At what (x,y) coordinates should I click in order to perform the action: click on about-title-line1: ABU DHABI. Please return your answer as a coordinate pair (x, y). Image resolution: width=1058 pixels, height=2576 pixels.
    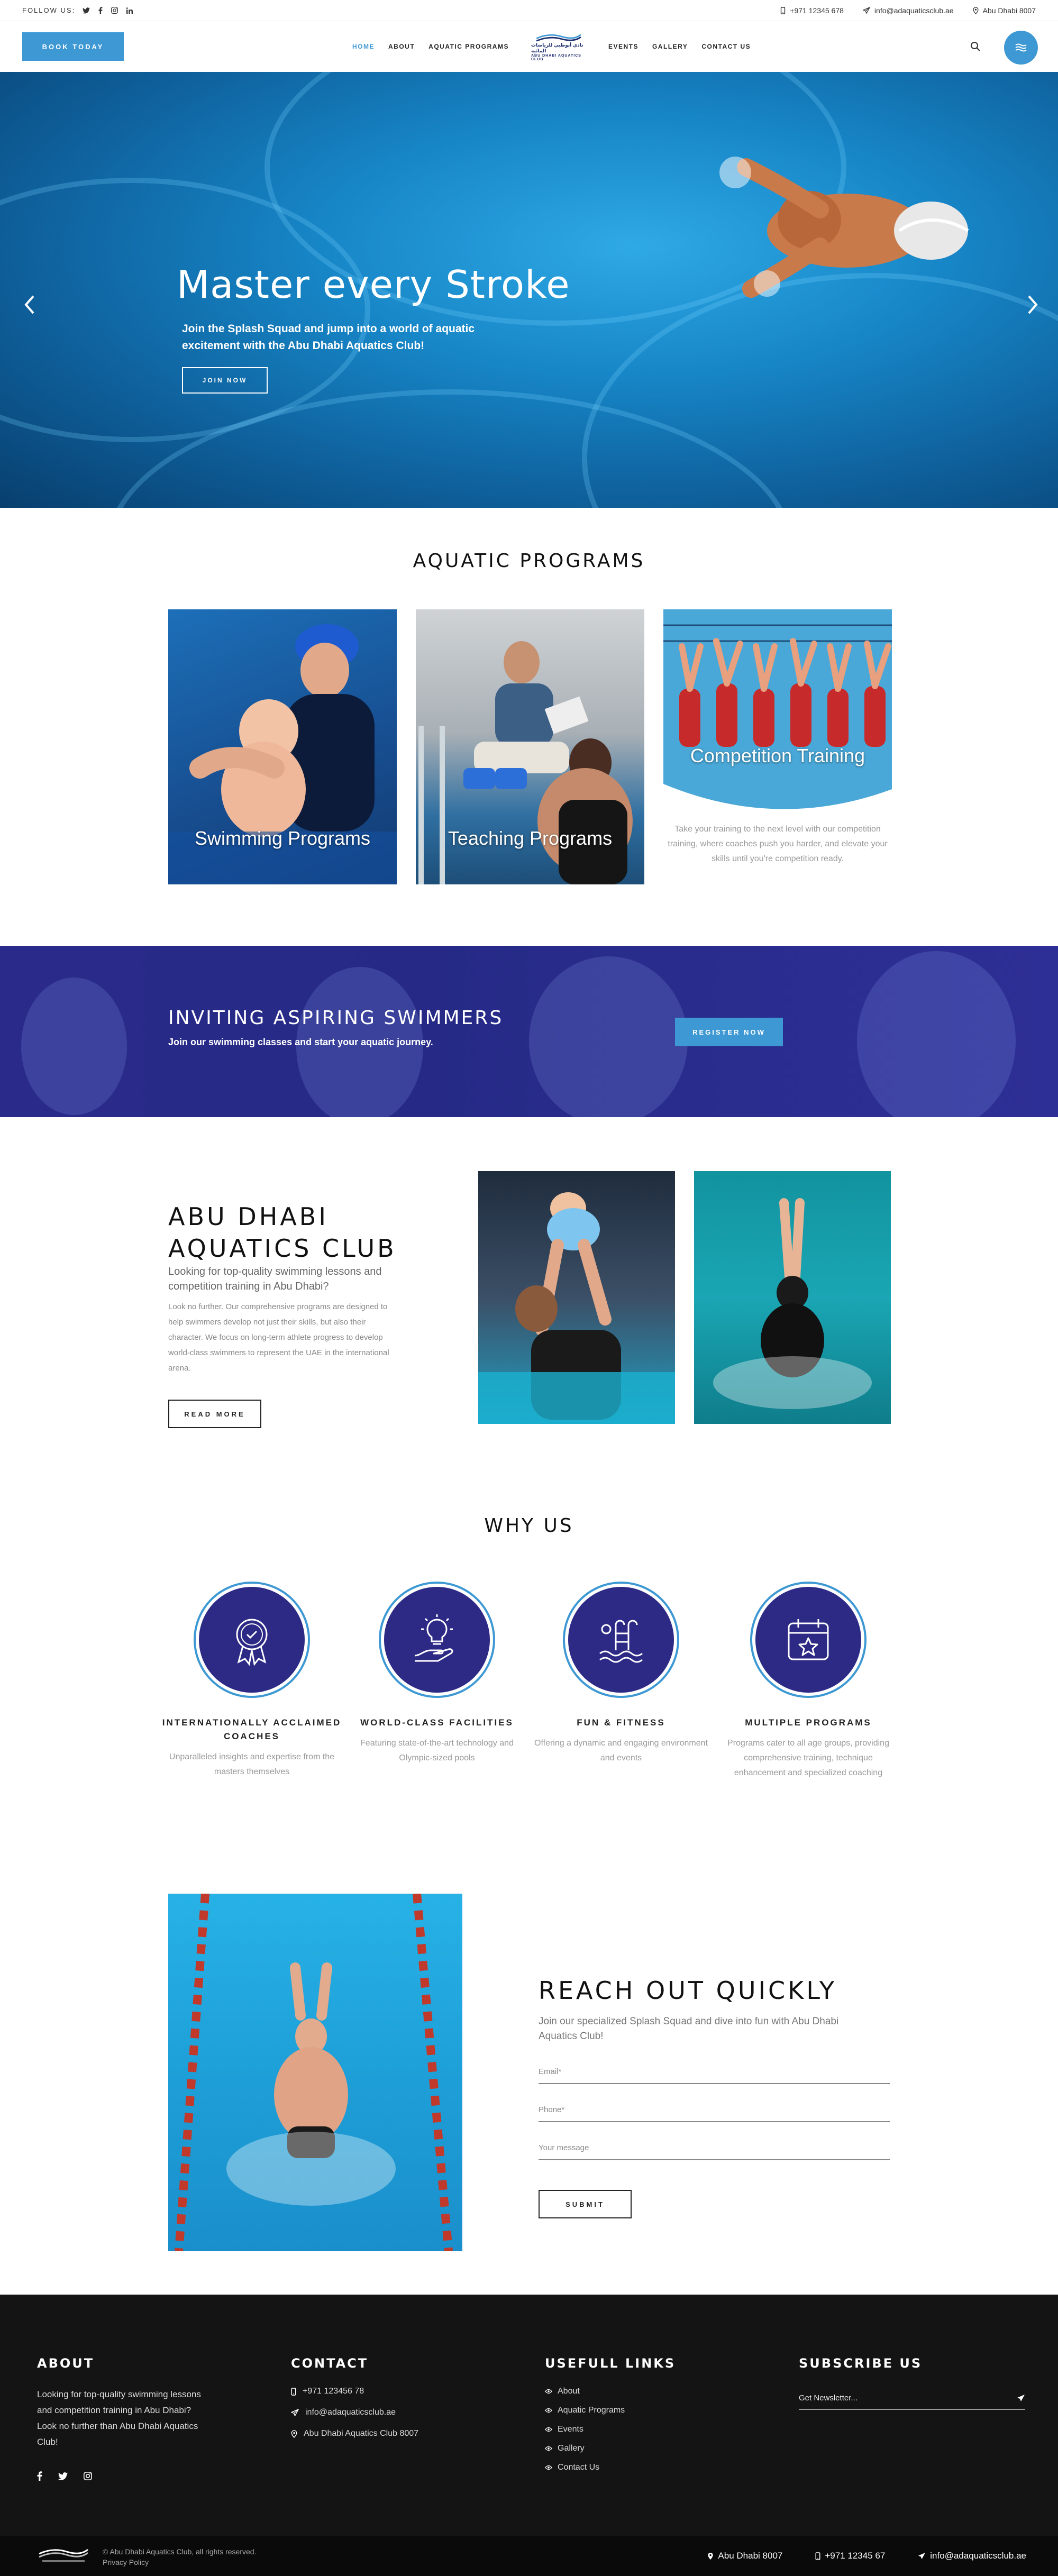
    Looking at the image, I should click on (249, 1216).